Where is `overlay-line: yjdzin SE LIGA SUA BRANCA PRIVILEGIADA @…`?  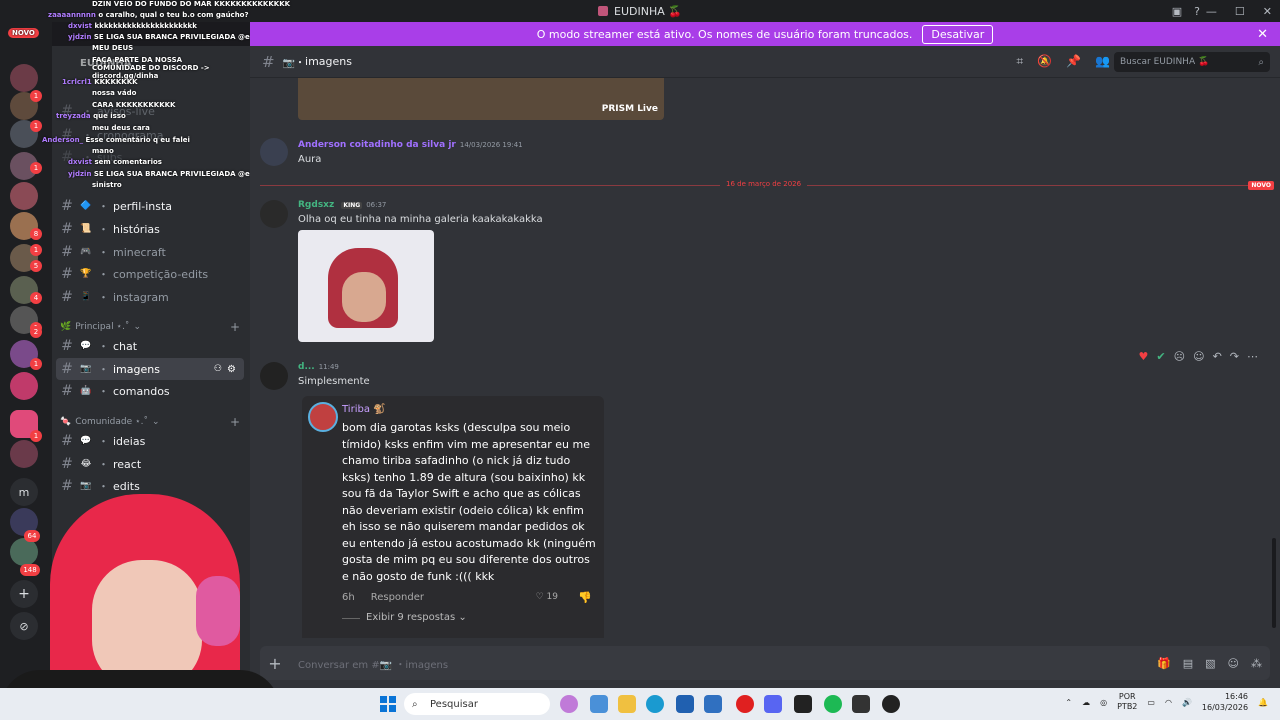 overlay-line: yjdzin SE LIGA SUA BRANCA PRIVILEGIADA @… is located at coordinates (174, 174).